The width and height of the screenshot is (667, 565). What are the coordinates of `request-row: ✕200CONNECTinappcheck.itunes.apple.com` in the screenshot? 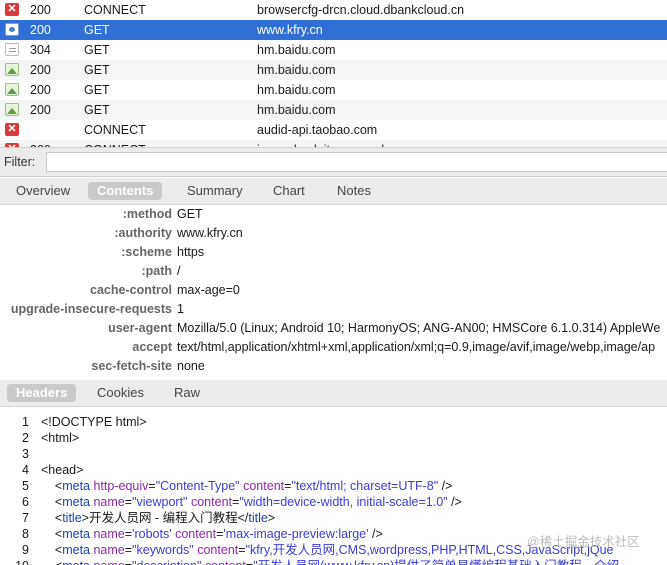 It's located at (333, 143).